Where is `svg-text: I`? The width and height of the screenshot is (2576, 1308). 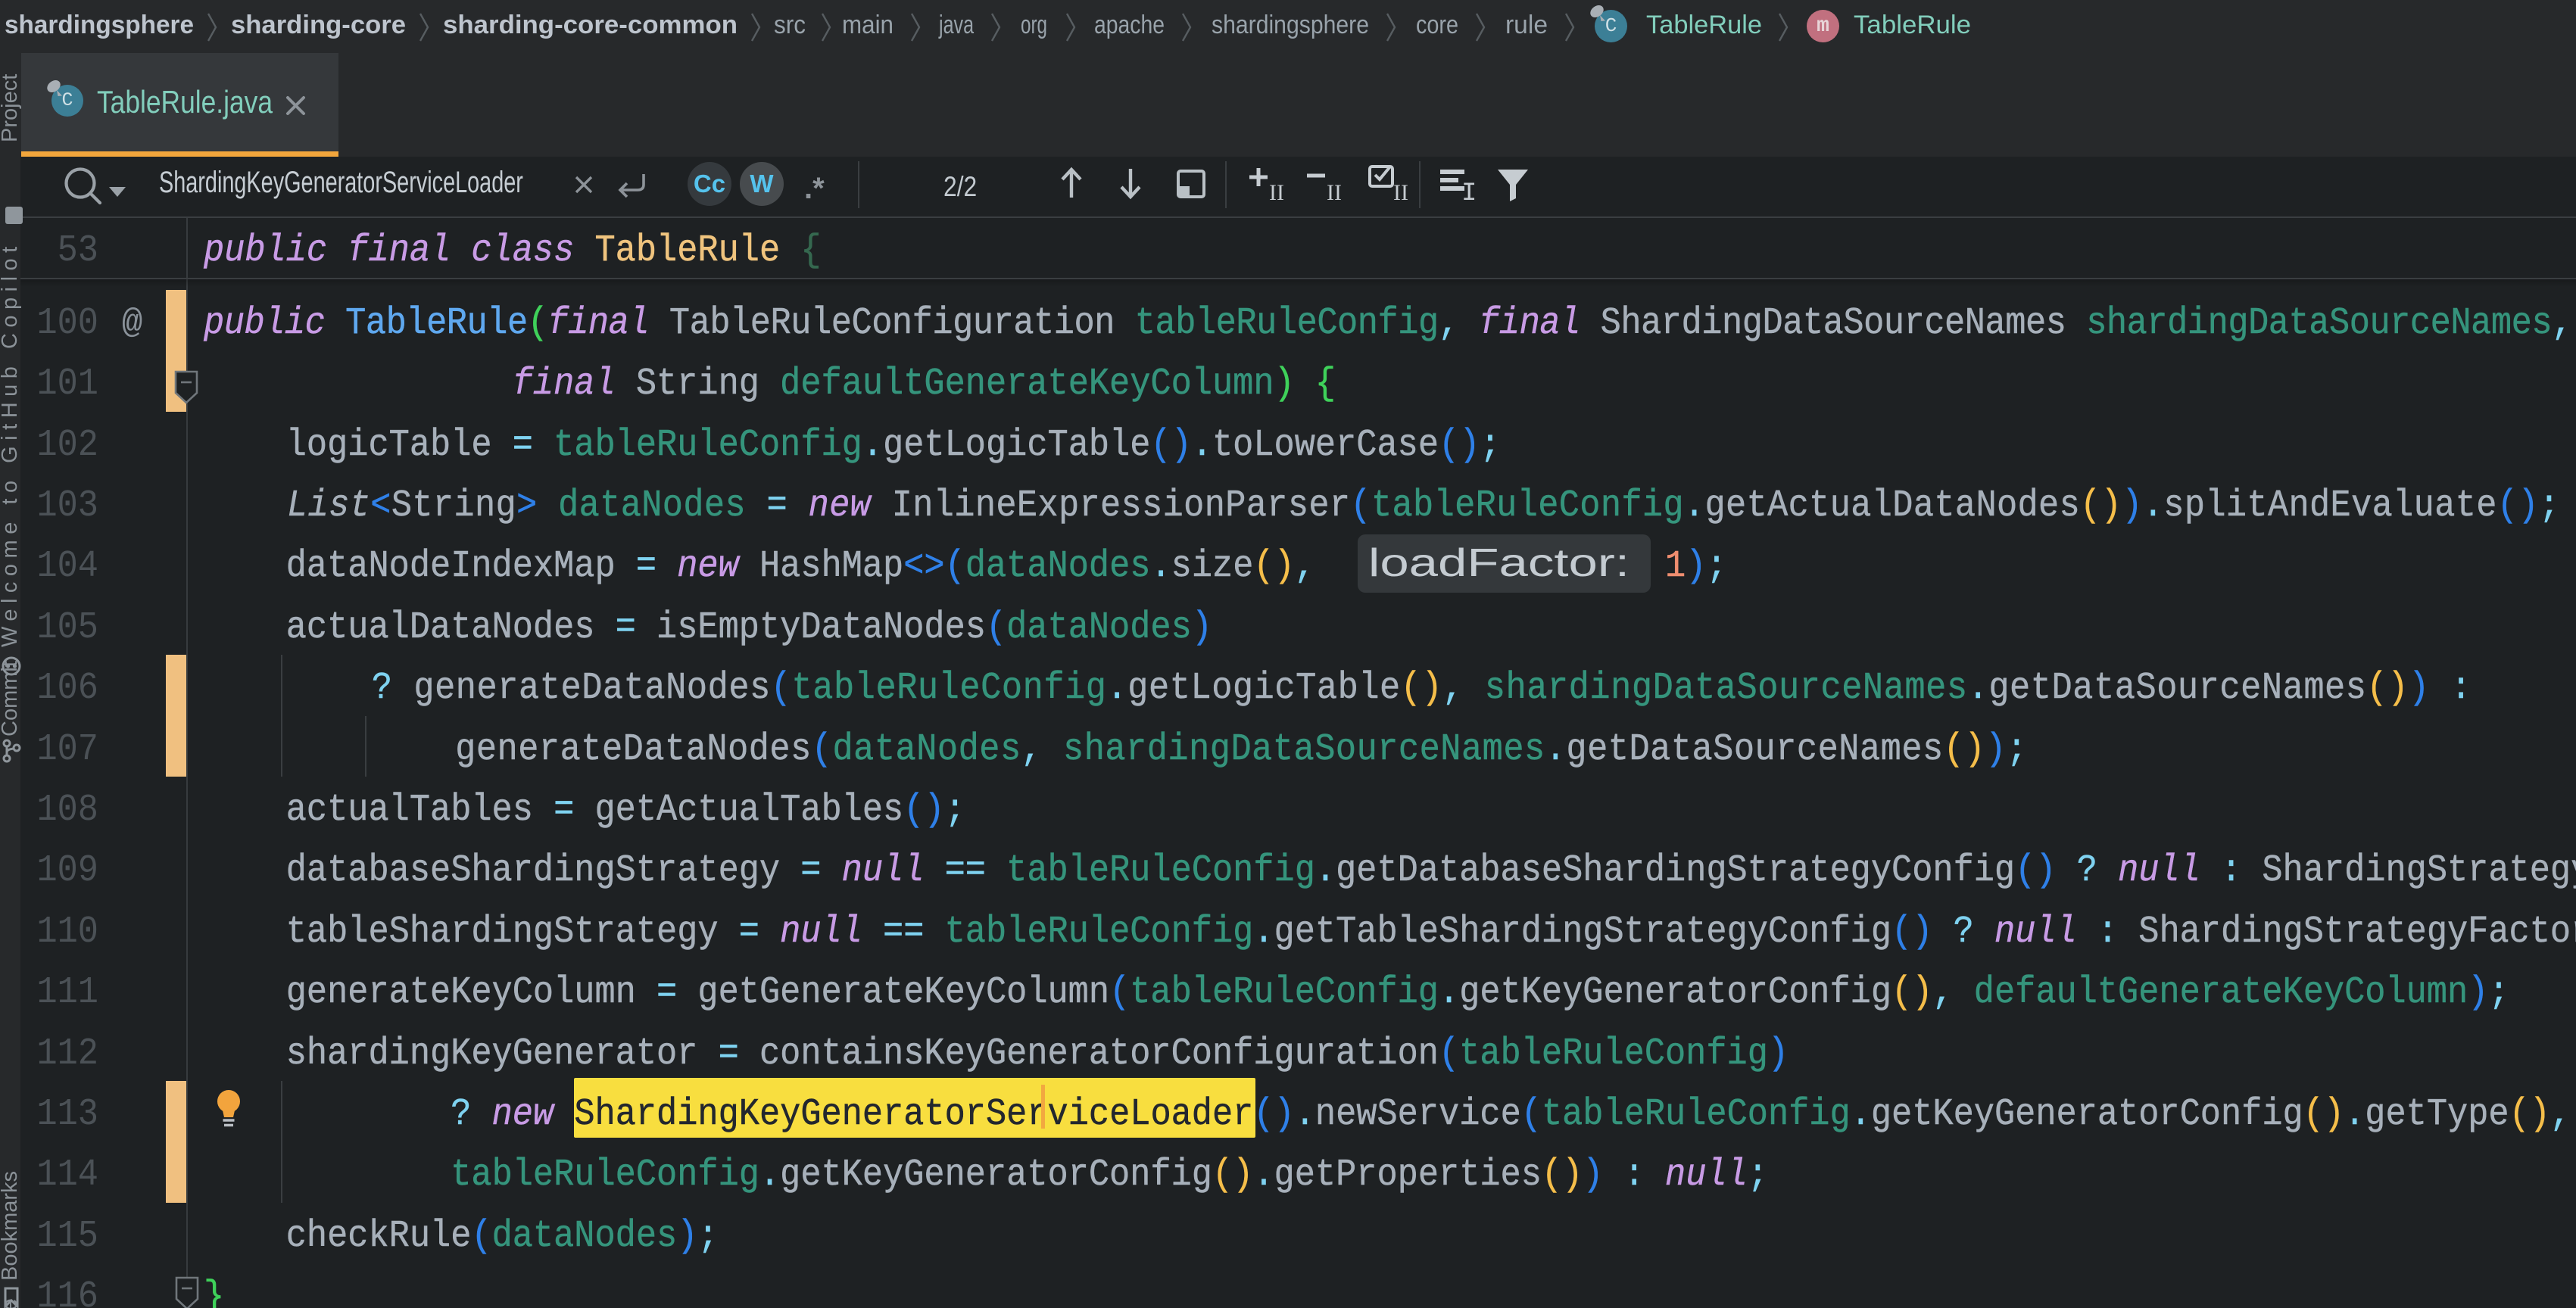 svg-text: I is located at coordinates (1469, 191).